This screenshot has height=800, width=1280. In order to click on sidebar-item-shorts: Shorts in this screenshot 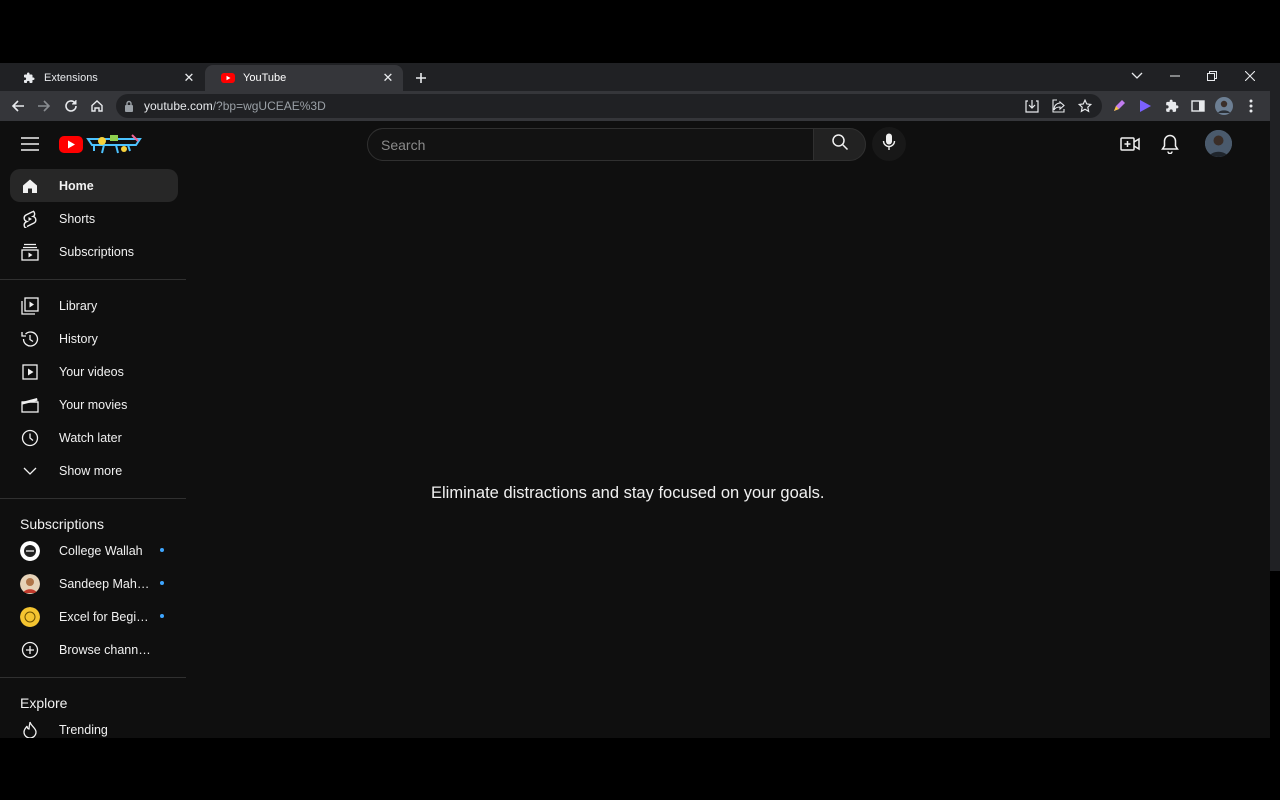, I will do `click(94, 218)`.